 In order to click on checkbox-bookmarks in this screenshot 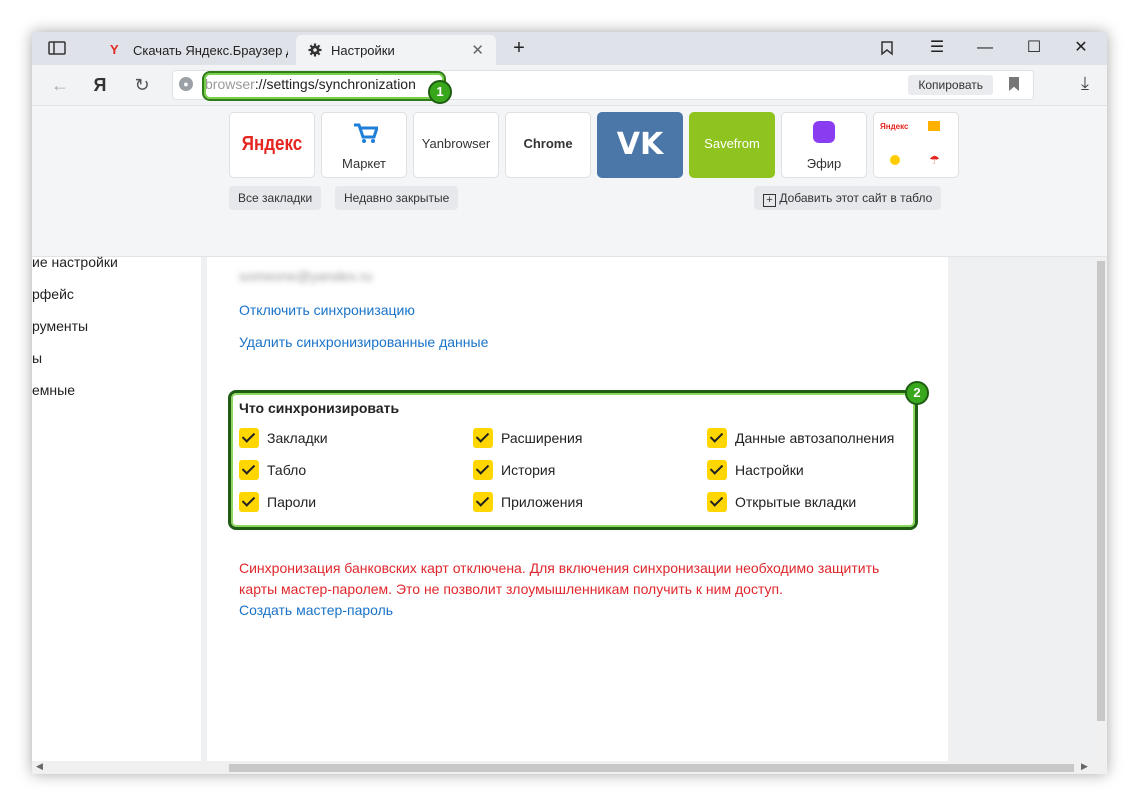, I will do `click(249, 438)`.